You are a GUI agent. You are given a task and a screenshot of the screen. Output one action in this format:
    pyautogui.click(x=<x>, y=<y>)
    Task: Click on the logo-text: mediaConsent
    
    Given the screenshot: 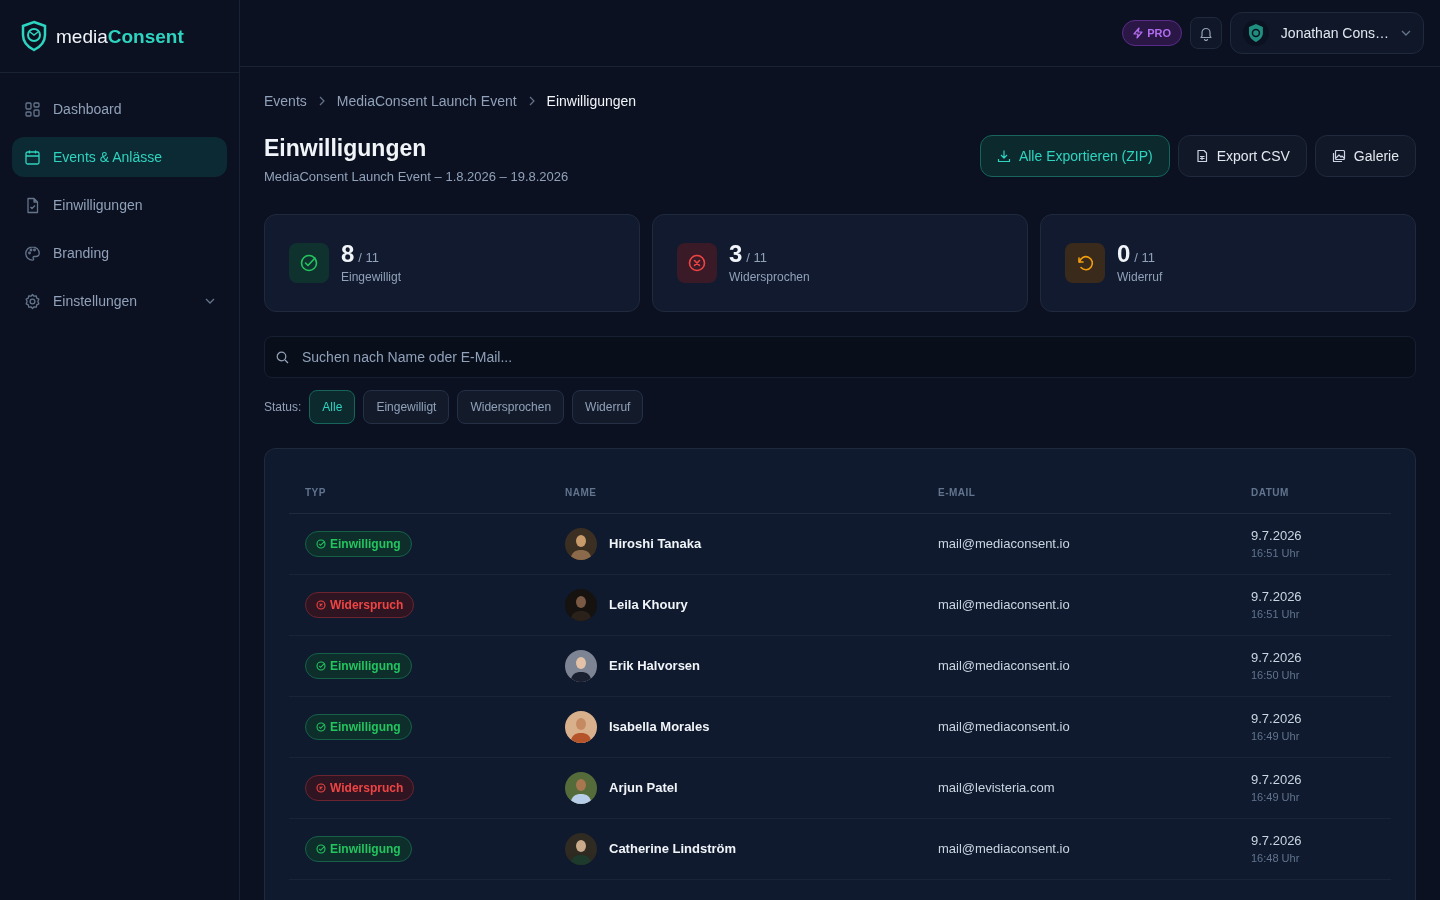 What is the action you would take?
    pyautogui.click(x=120, y=36)
    